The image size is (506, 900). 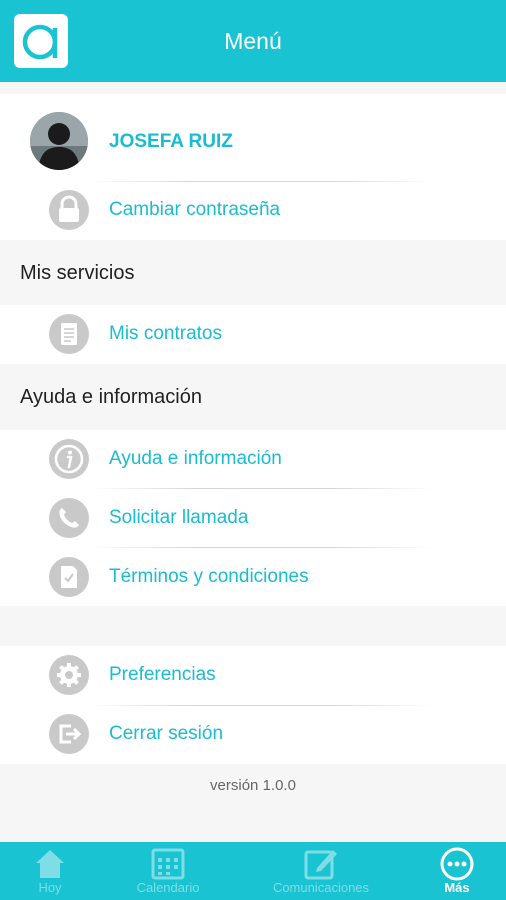 I want to click on tab-hoy: Hoy, so click(x=50, y=871).